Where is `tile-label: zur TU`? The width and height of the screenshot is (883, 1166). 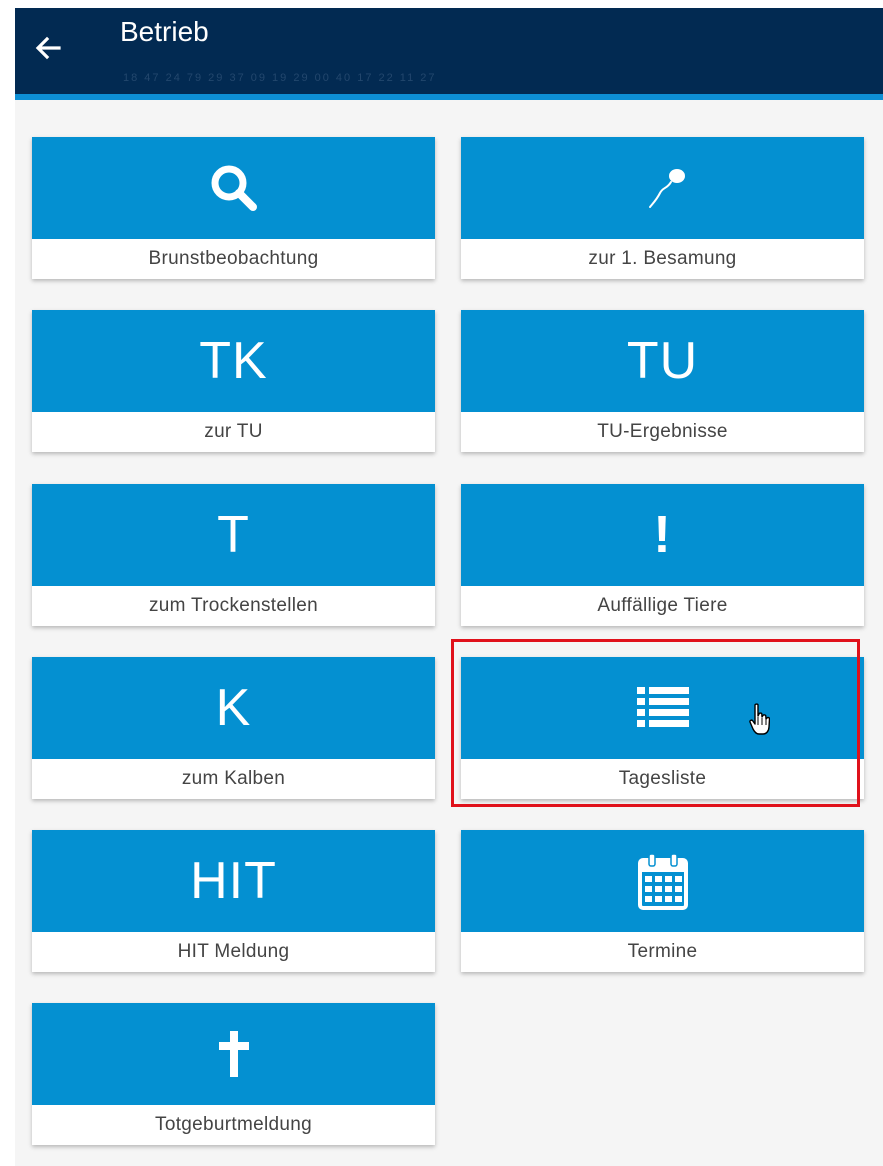
tile-label: zur TU is located at coordinates (233, 431).